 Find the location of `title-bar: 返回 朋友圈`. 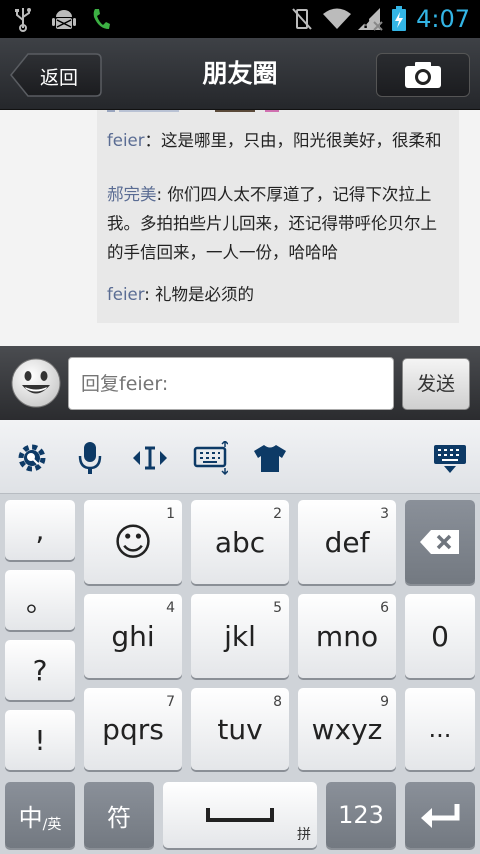

title-bar: 返回 朋友圈 is located at coordinates (240, 74).